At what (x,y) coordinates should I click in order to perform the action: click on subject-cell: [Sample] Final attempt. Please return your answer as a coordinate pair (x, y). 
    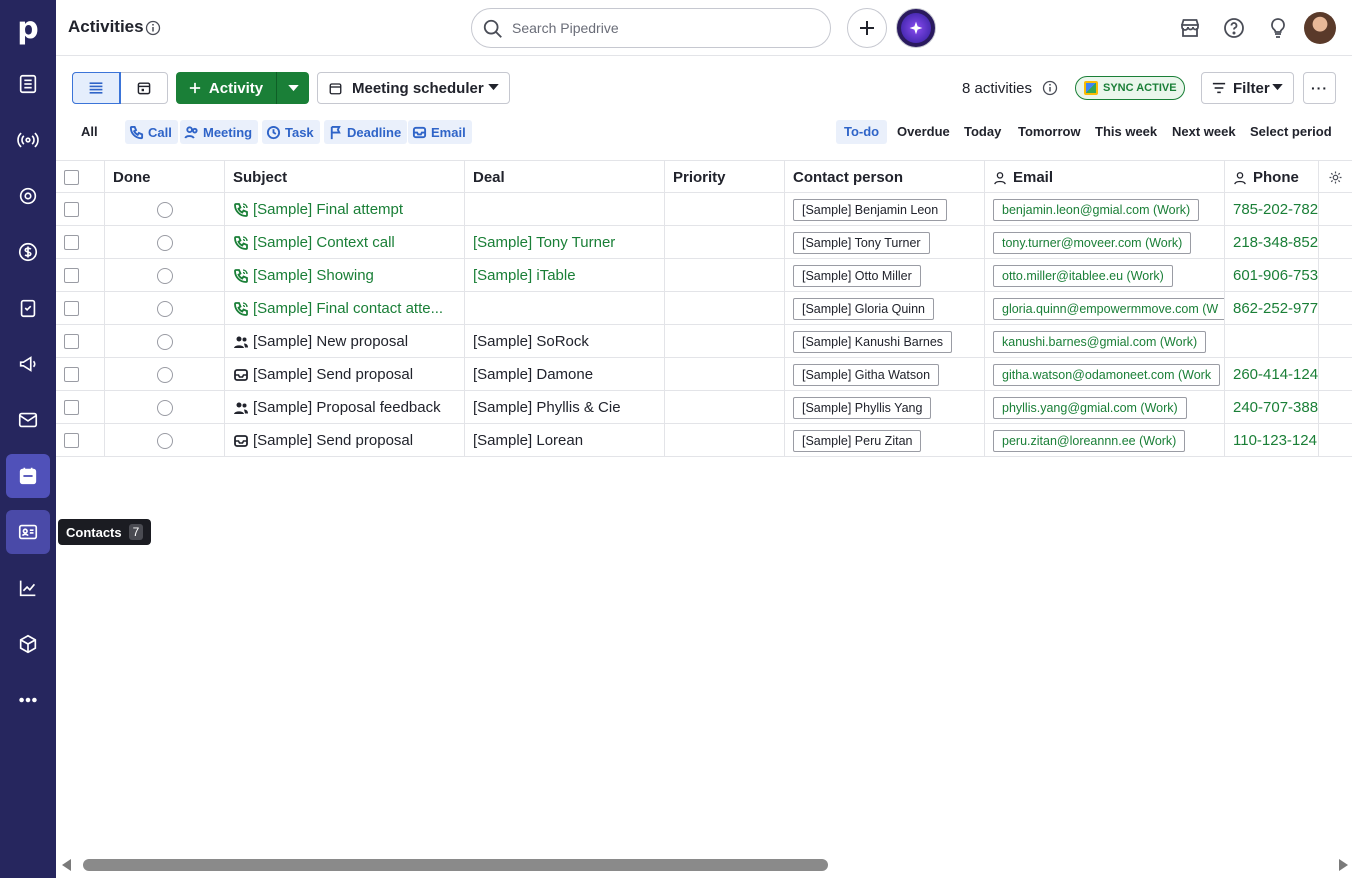
    Looking at the image, I should click on (345, 209).